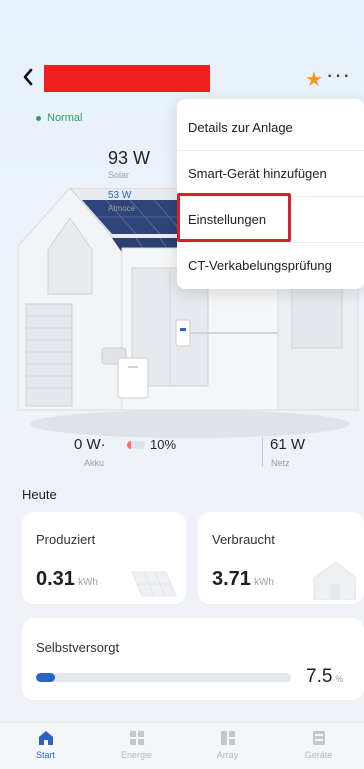  What do you see at coordinates (45, 755) in the screenshot?
I see `nav-start-label: Start` at bounding box center [45, 755].